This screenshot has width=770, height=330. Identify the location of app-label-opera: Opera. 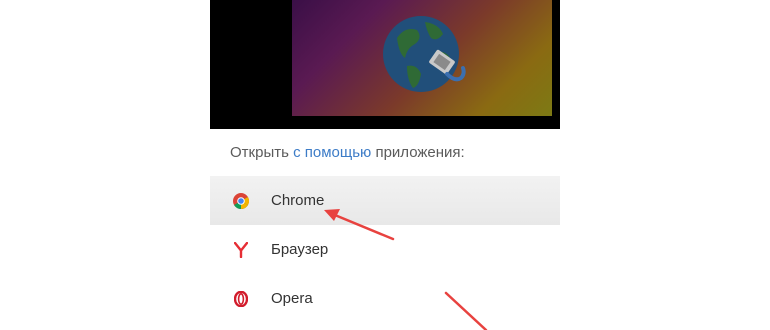
(292, 298).